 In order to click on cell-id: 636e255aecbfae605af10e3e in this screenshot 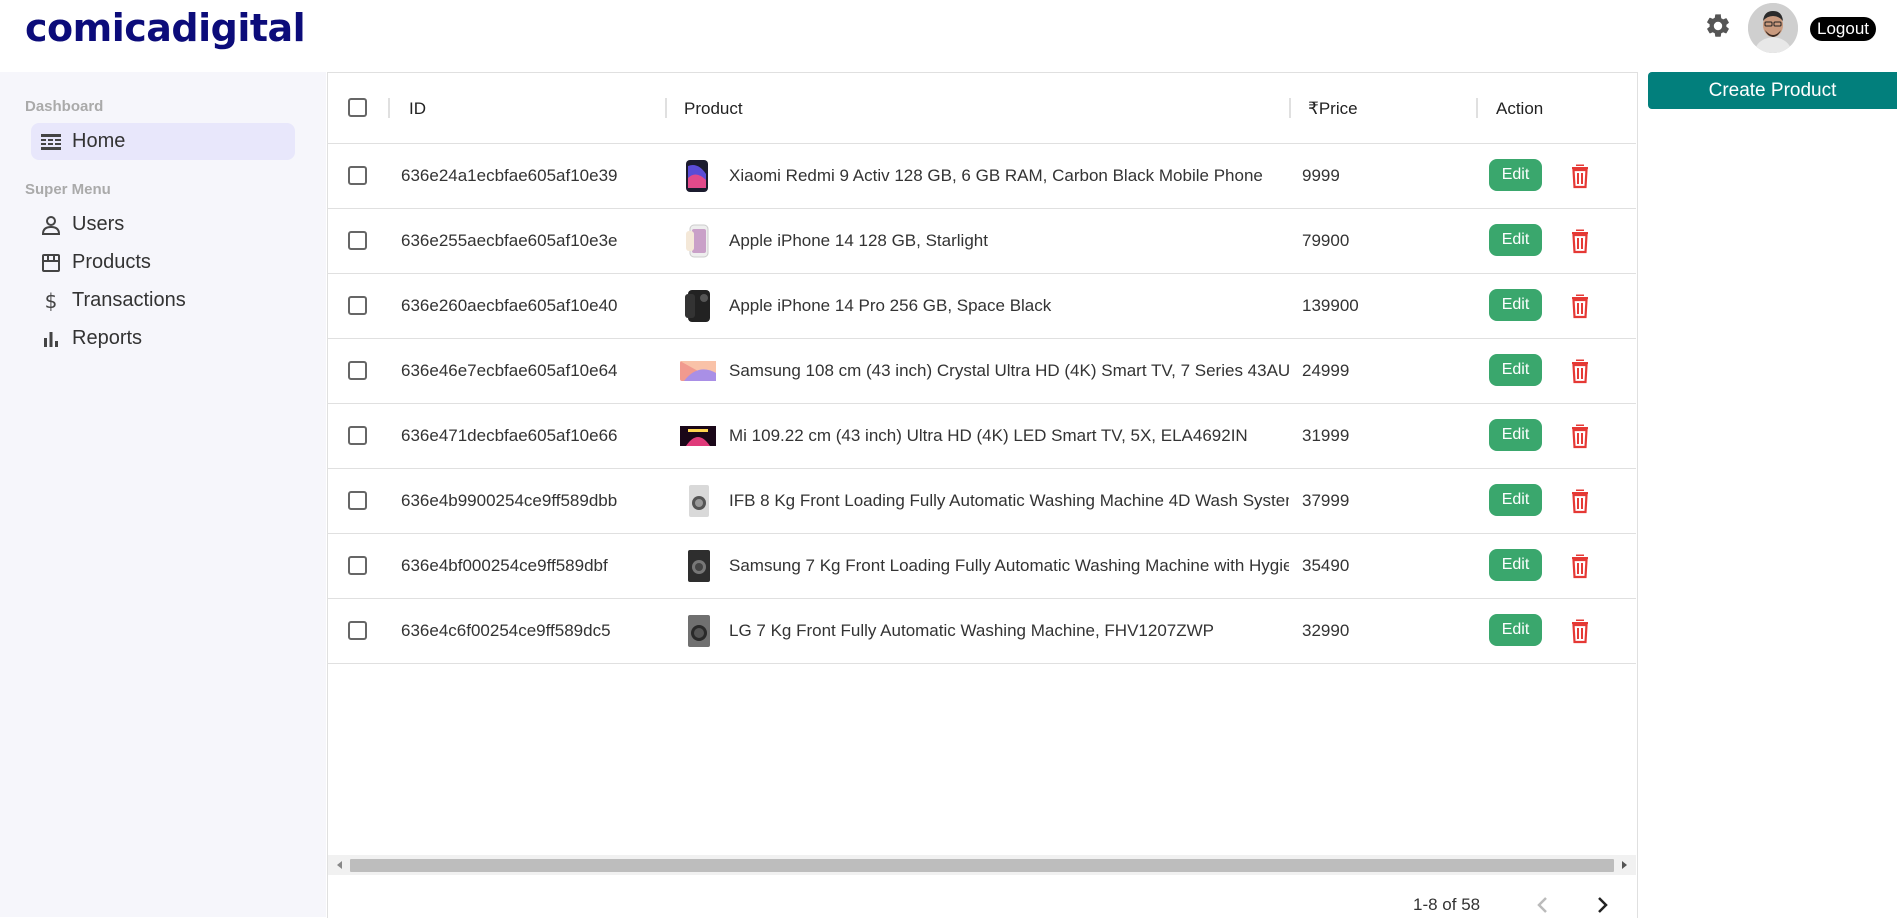, I will do `click(509, 240)`.